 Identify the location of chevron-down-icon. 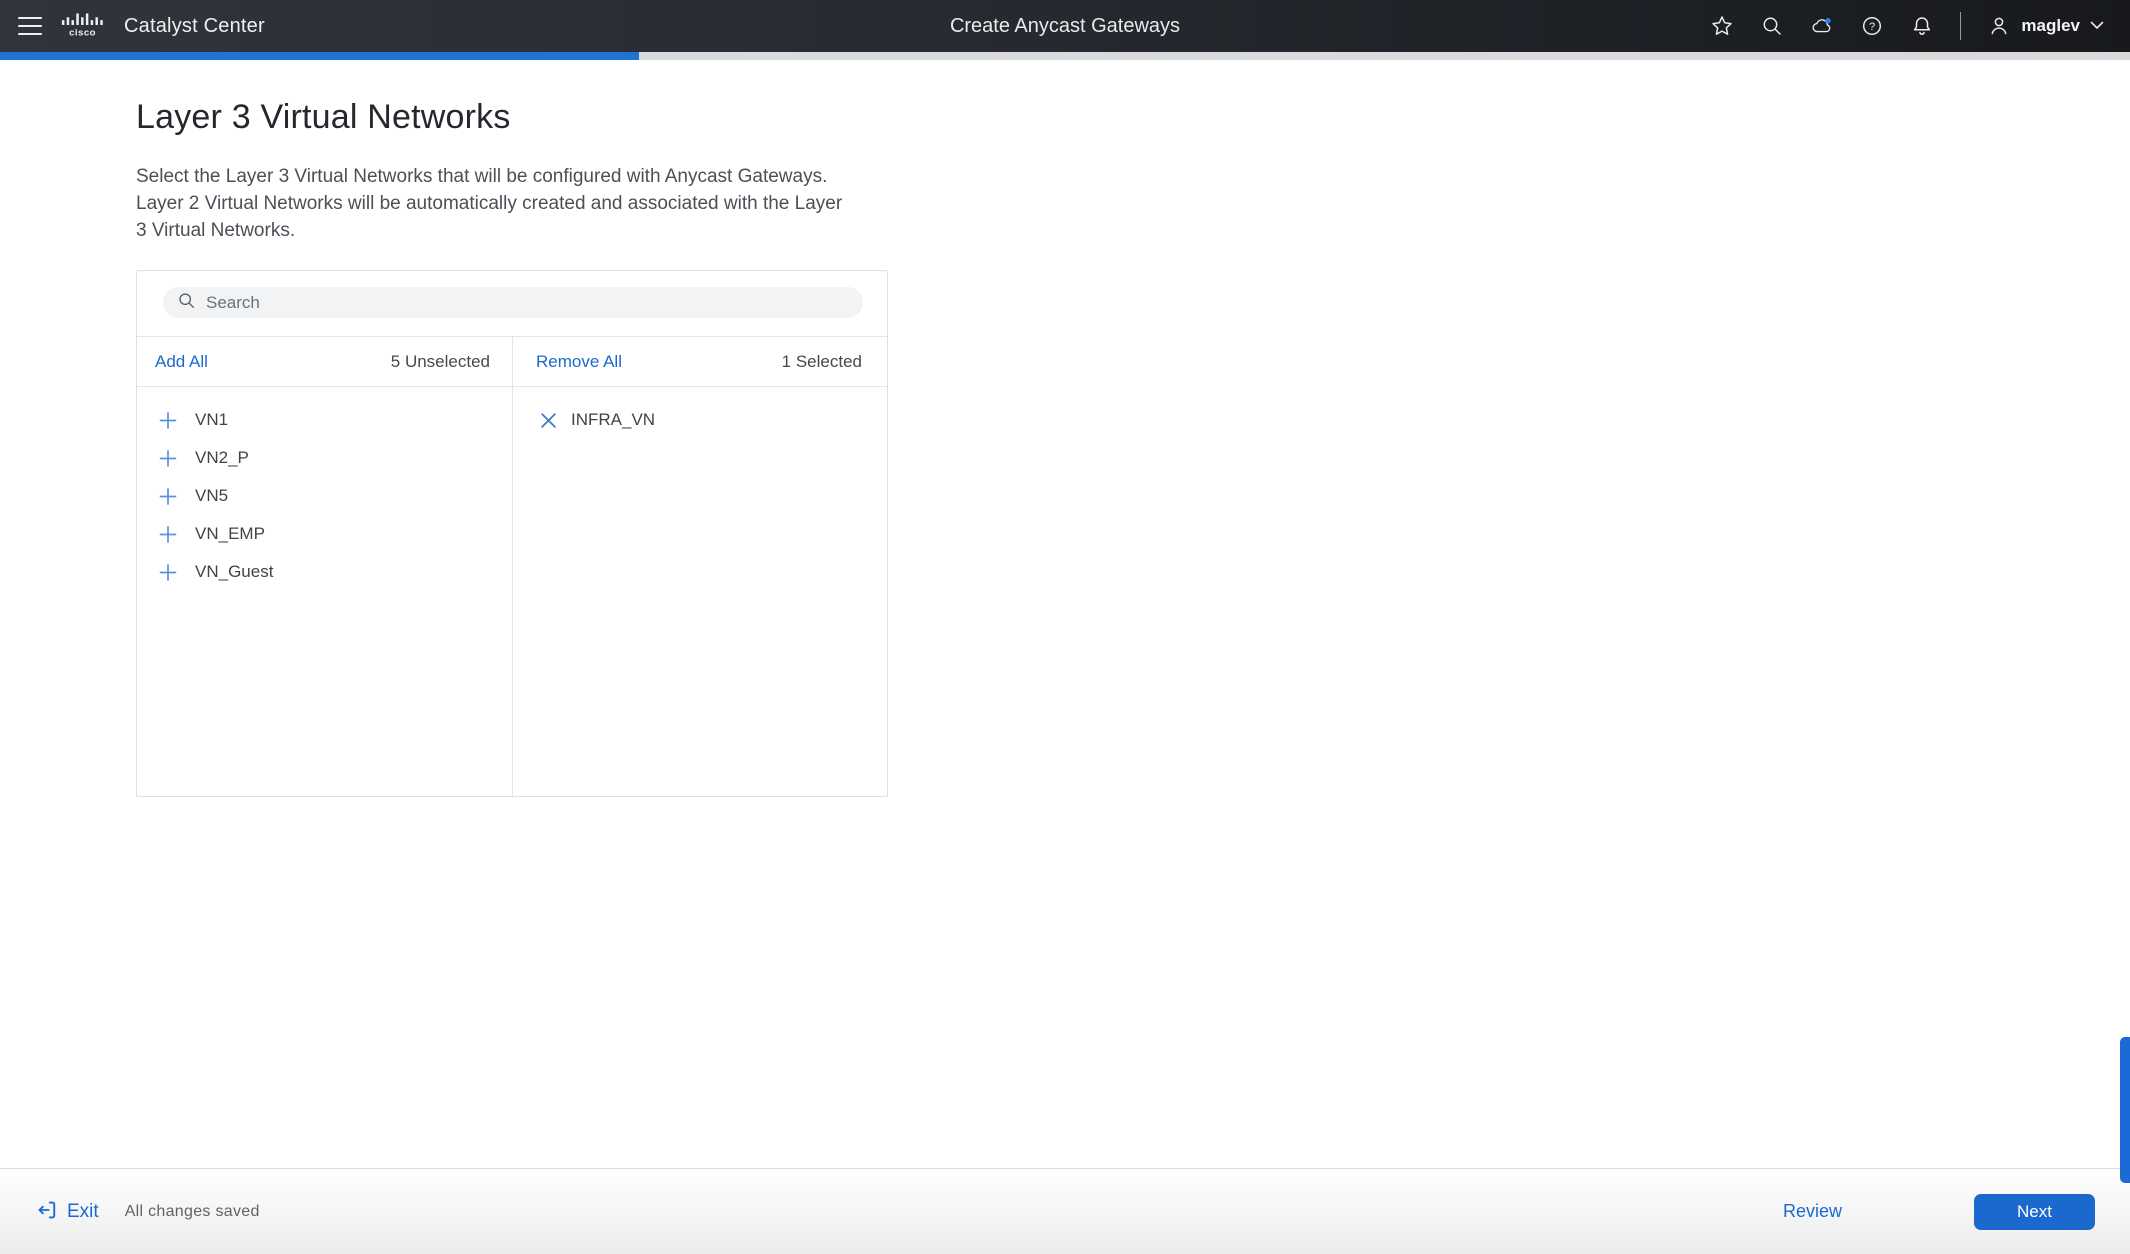
(2097, 26).